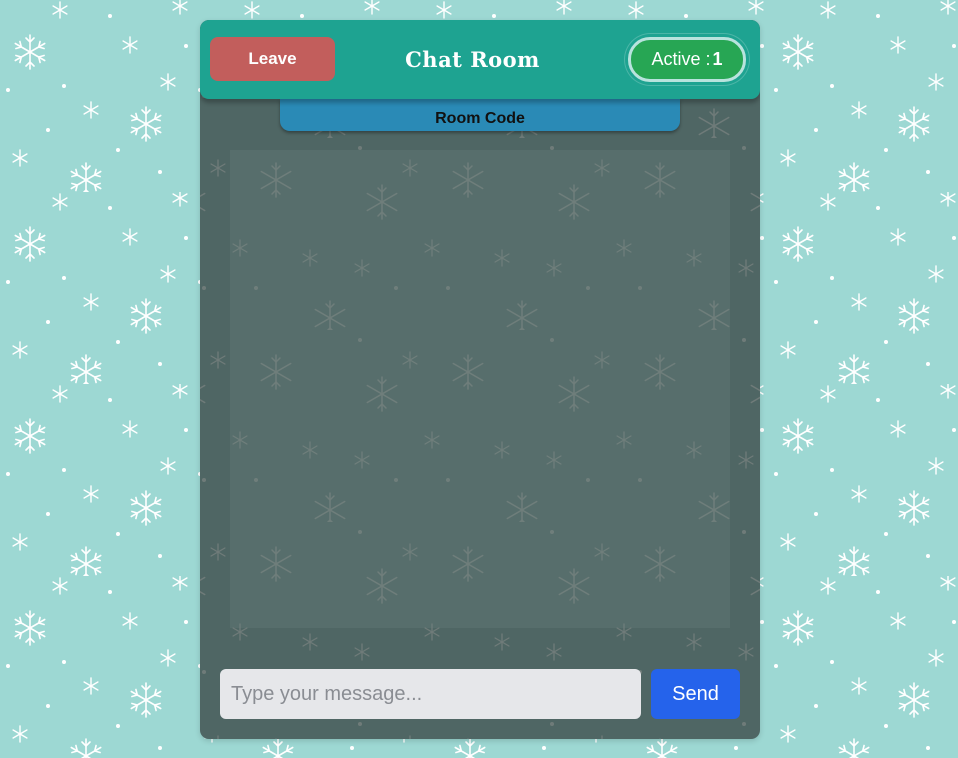  What do you see at coordinates (480, 118) in the screenshot?
I see `room-code-label: Room Code` at bounding box center [480, 118].